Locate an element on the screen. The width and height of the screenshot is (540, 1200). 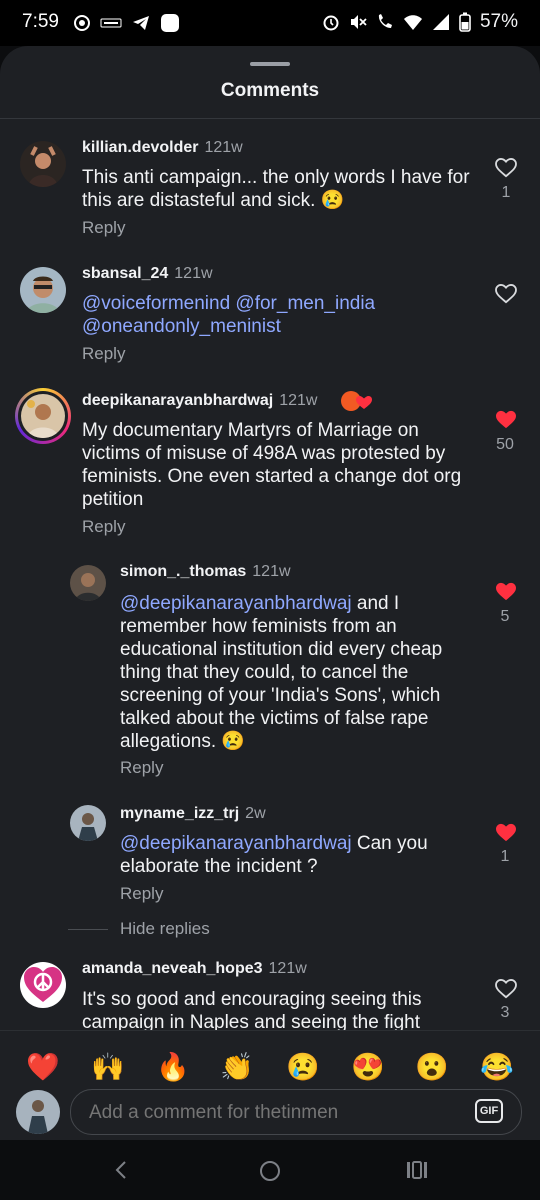
like-count: 50 is located at coordinates (505, 444).